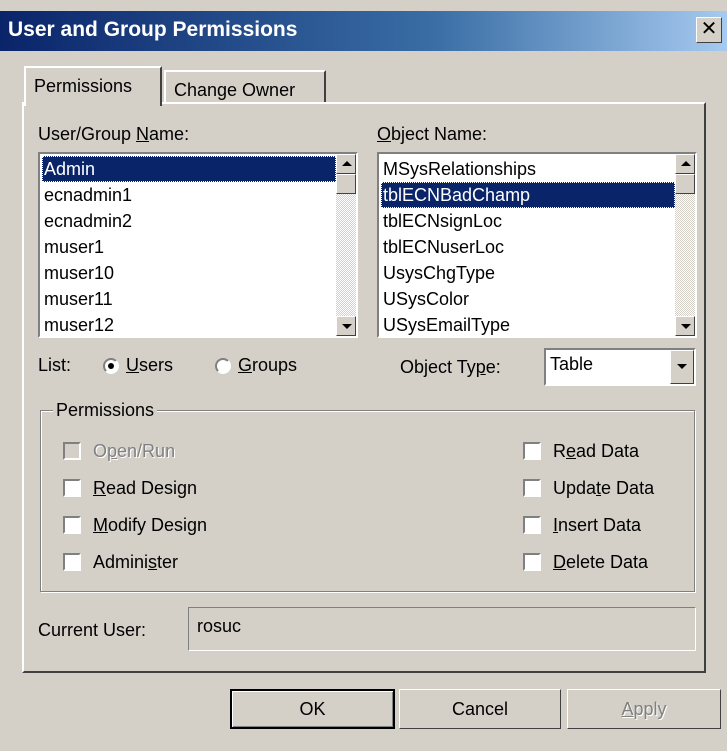 The width and height of the screenshot is (727, 751). Describe the element at coordinates (105, 410) in the screenshot. I see `permissions-legend: Permissions` at that location.